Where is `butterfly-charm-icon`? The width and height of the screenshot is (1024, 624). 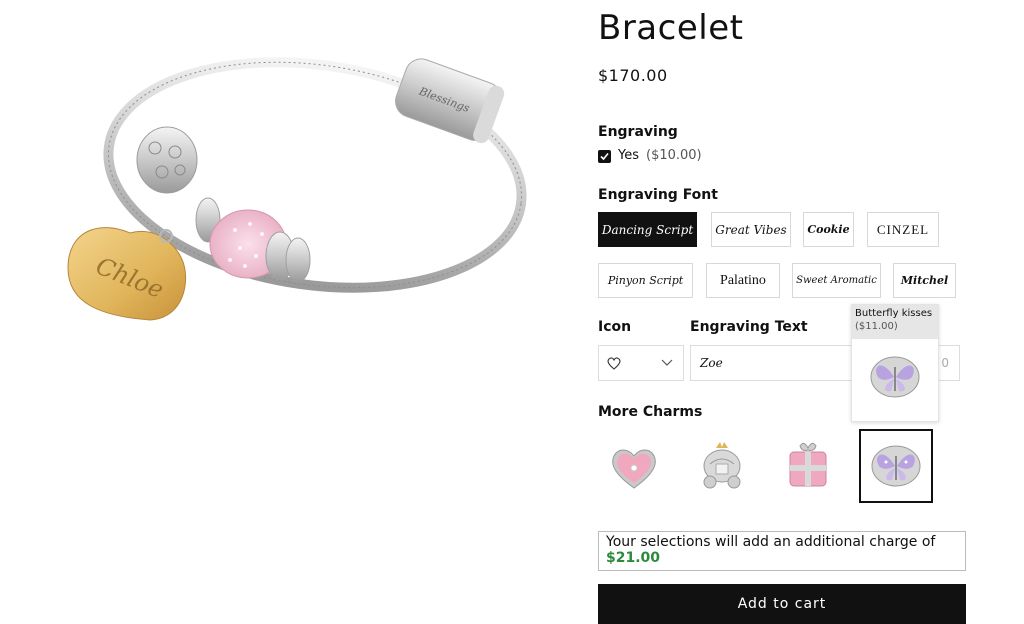 butterfly-charm-icon is located at coordinates (896, 466).